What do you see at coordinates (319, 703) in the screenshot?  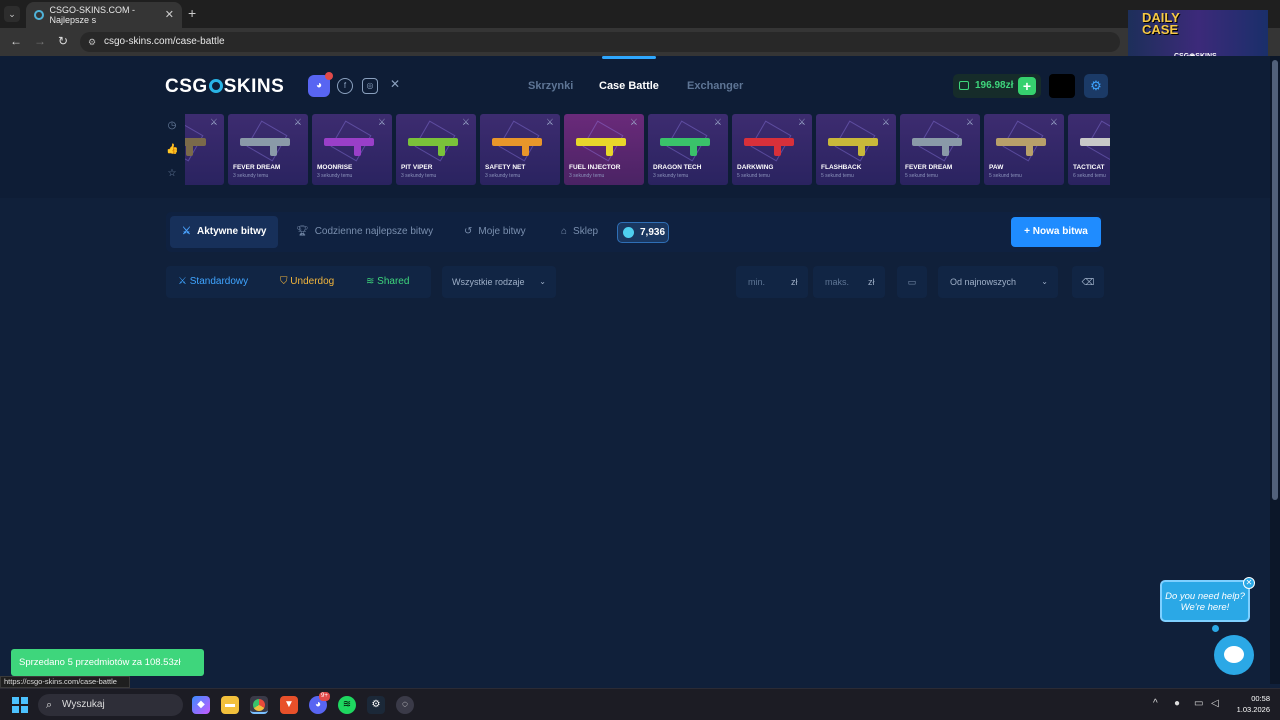 I see `discord-taskbar-icon: ◕ 9+` at bounding box center [319, 703].